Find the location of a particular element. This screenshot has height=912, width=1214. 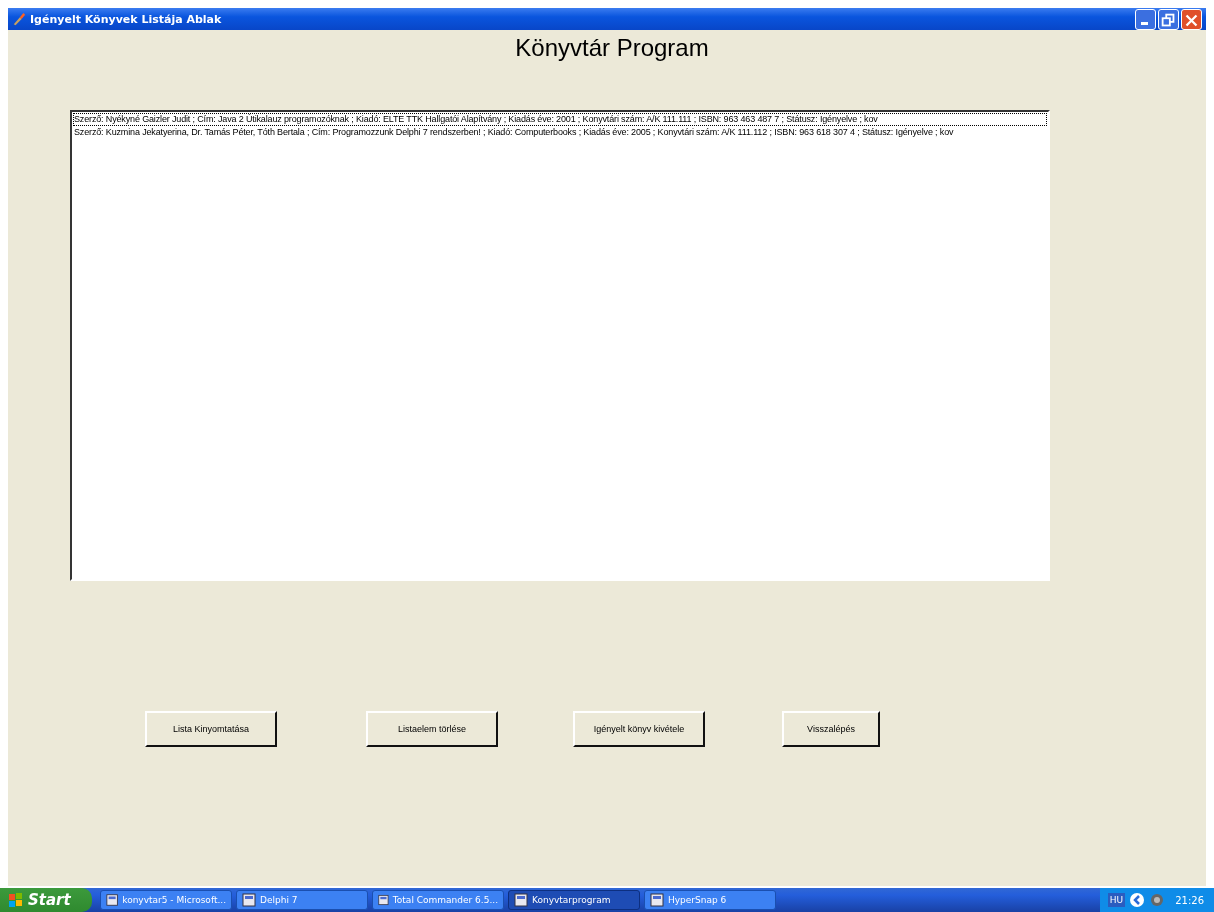

app-heading: Könyvtár Program is located at coordinates (612, 48).